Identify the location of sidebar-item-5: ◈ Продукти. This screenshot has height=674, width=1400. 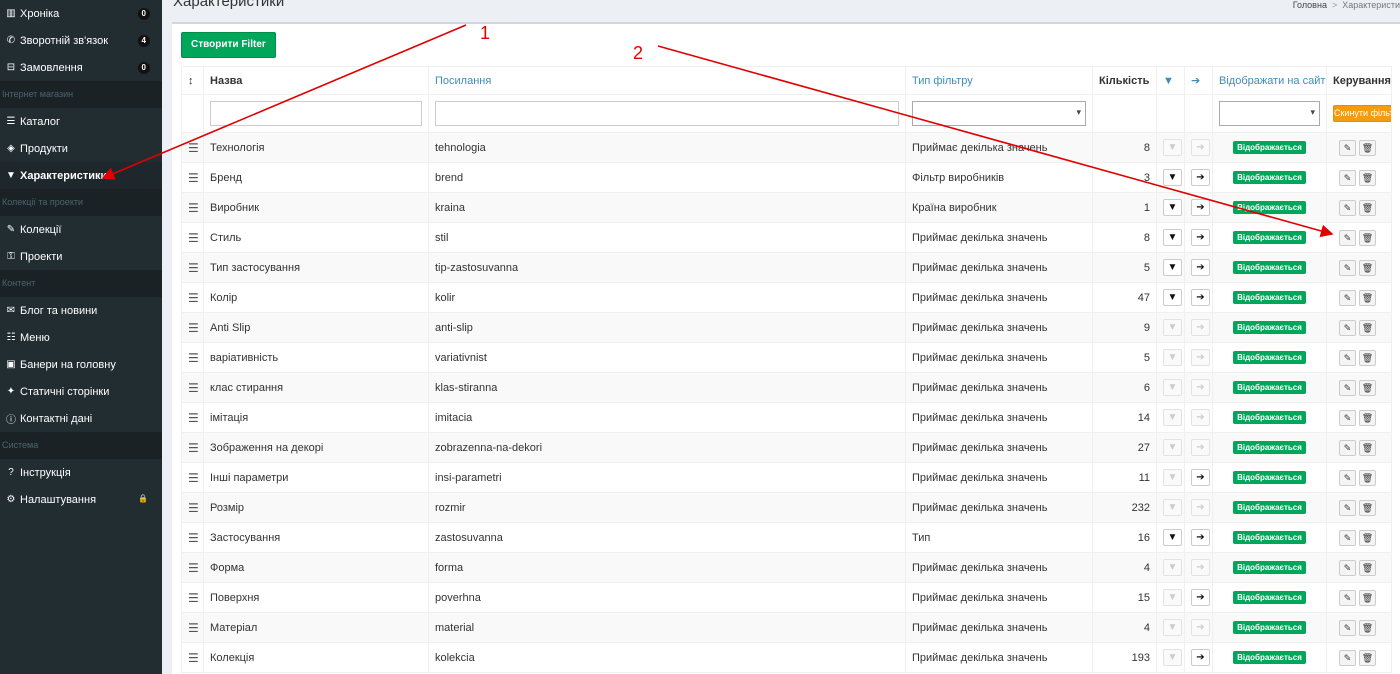
(81, 148).